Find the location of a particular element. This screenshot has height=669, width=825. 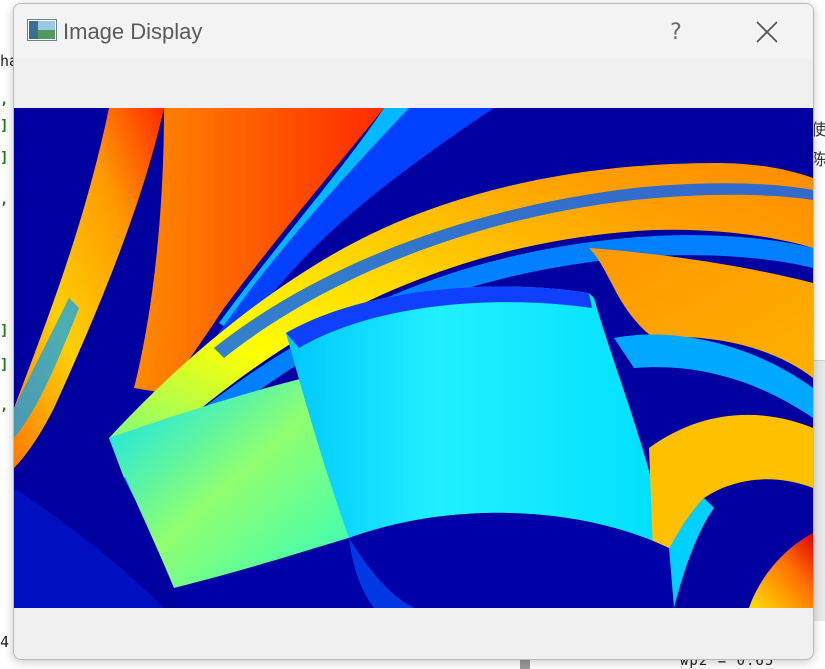

image-window-icon is located at coordinates (42, 30).